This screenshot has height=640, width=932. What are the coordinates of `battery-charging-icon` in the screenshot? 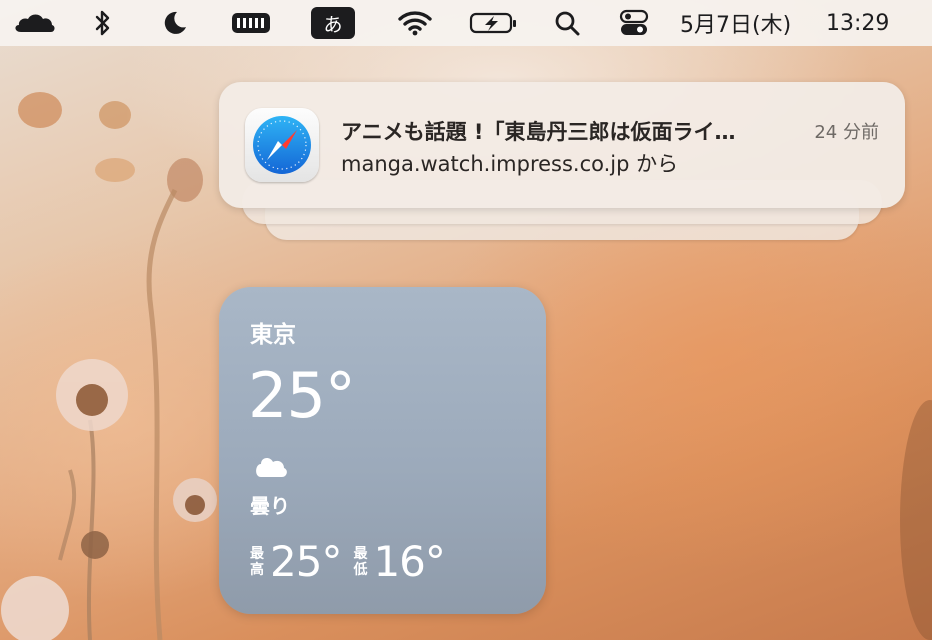 It's located at (494, 23).